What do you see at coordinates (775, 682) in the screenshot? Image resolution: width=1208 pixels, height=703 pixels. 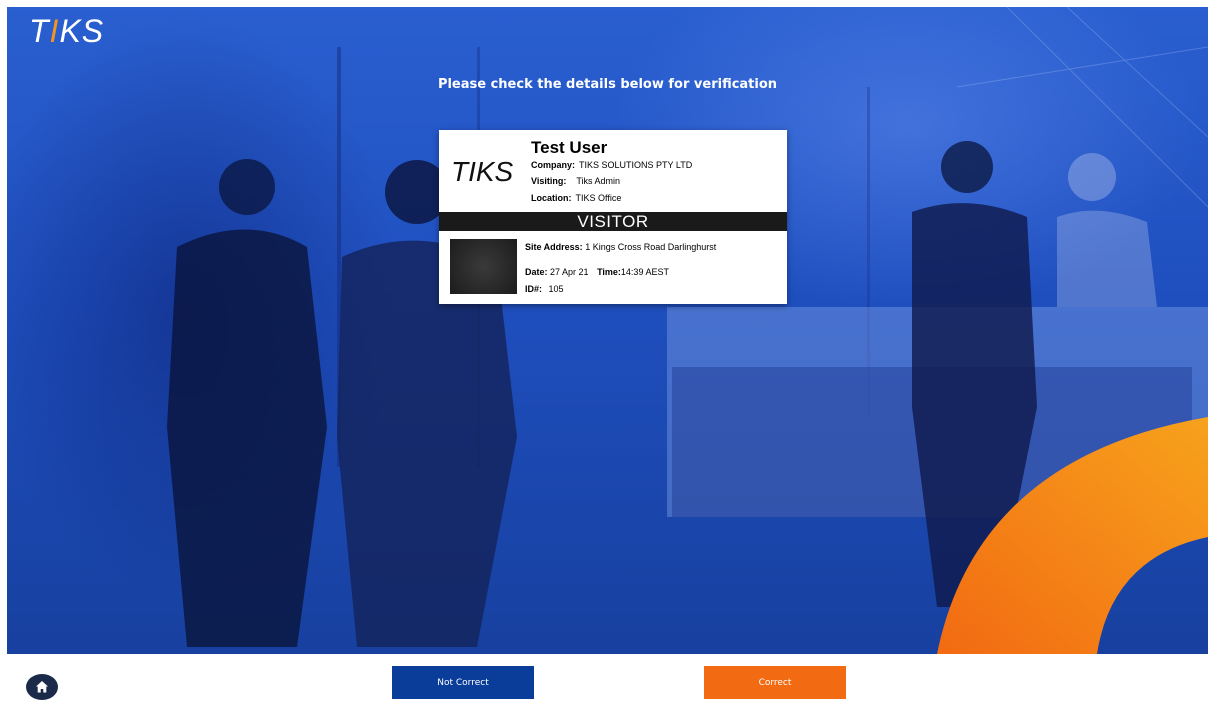 I see `correct-button: Correct` at bounding box center [775, 682].